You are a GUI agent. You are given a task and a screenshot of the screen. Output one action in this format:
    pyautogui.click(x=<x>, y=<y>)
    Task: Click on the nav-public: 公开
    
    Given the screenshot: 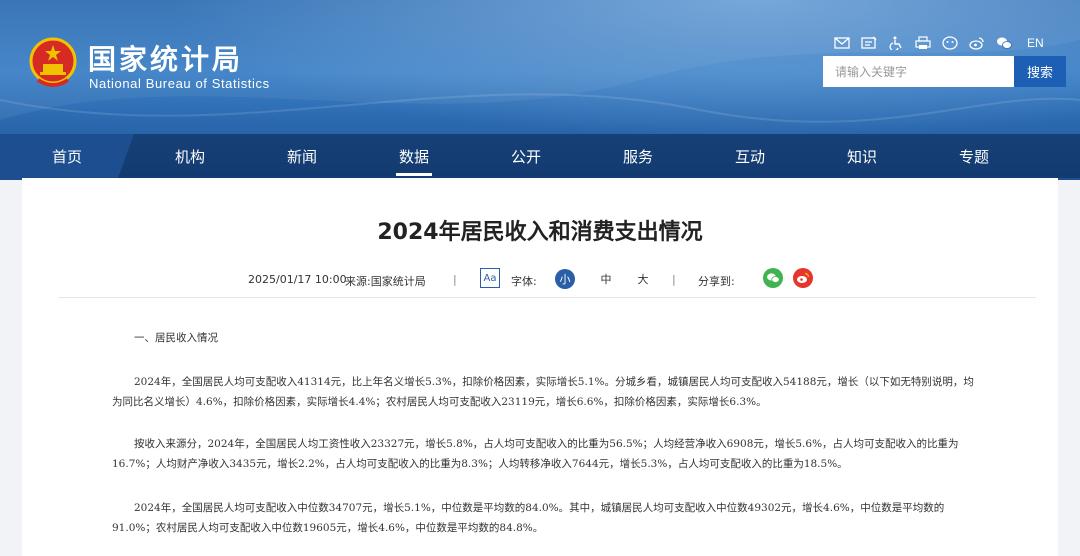 What is the action you would take?
    pyautogui.click(x=526, y=156)
    